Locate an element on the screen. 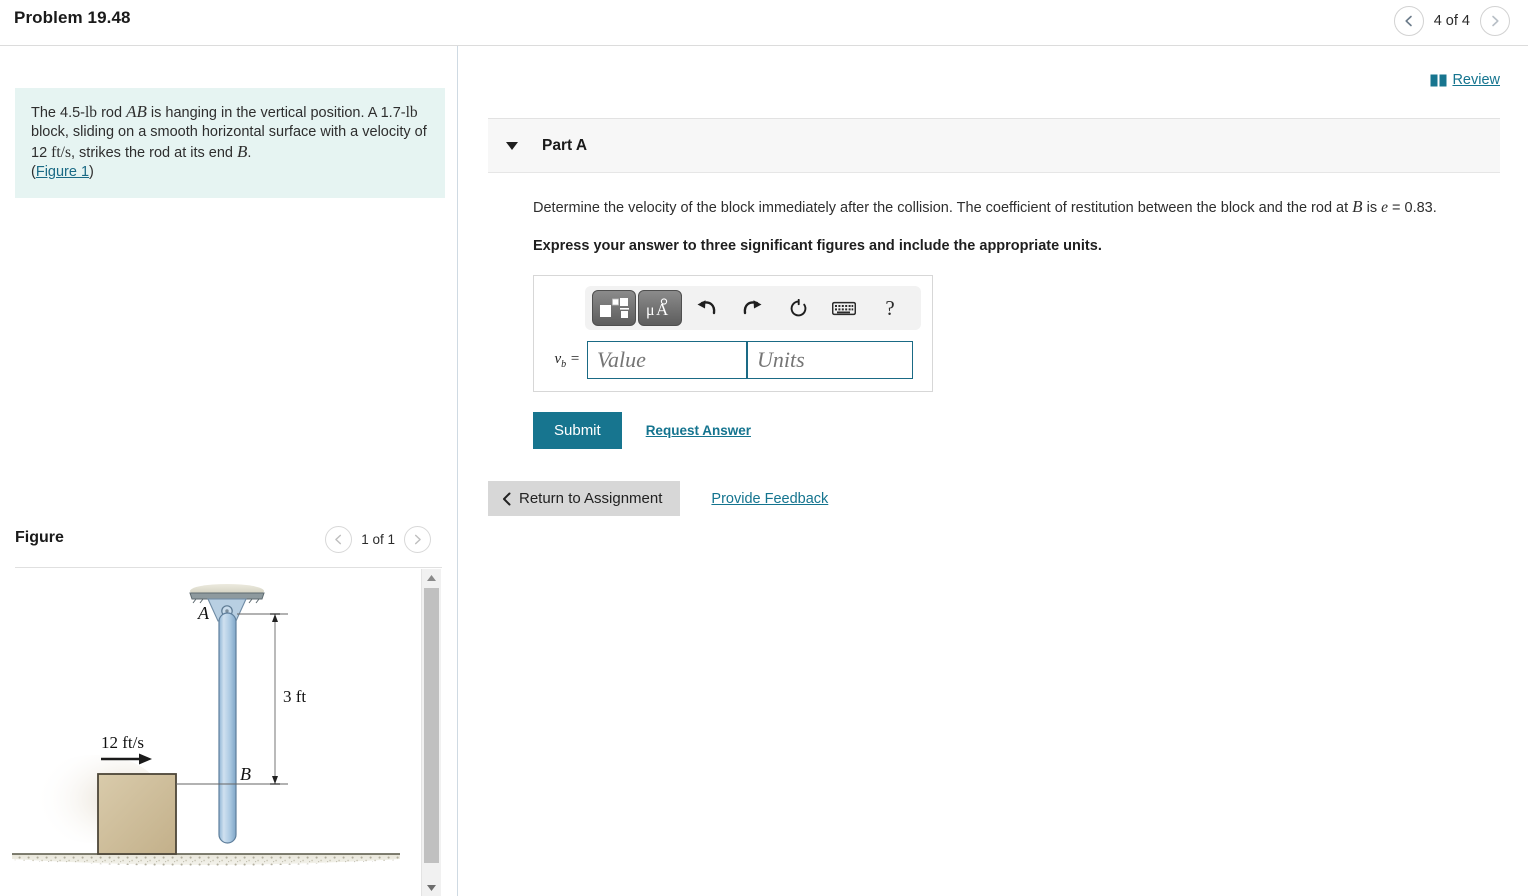 Image resolution: width=1528 pixels, height=896 pixels. problem-prev-button is located at coordinates (1408, 21).